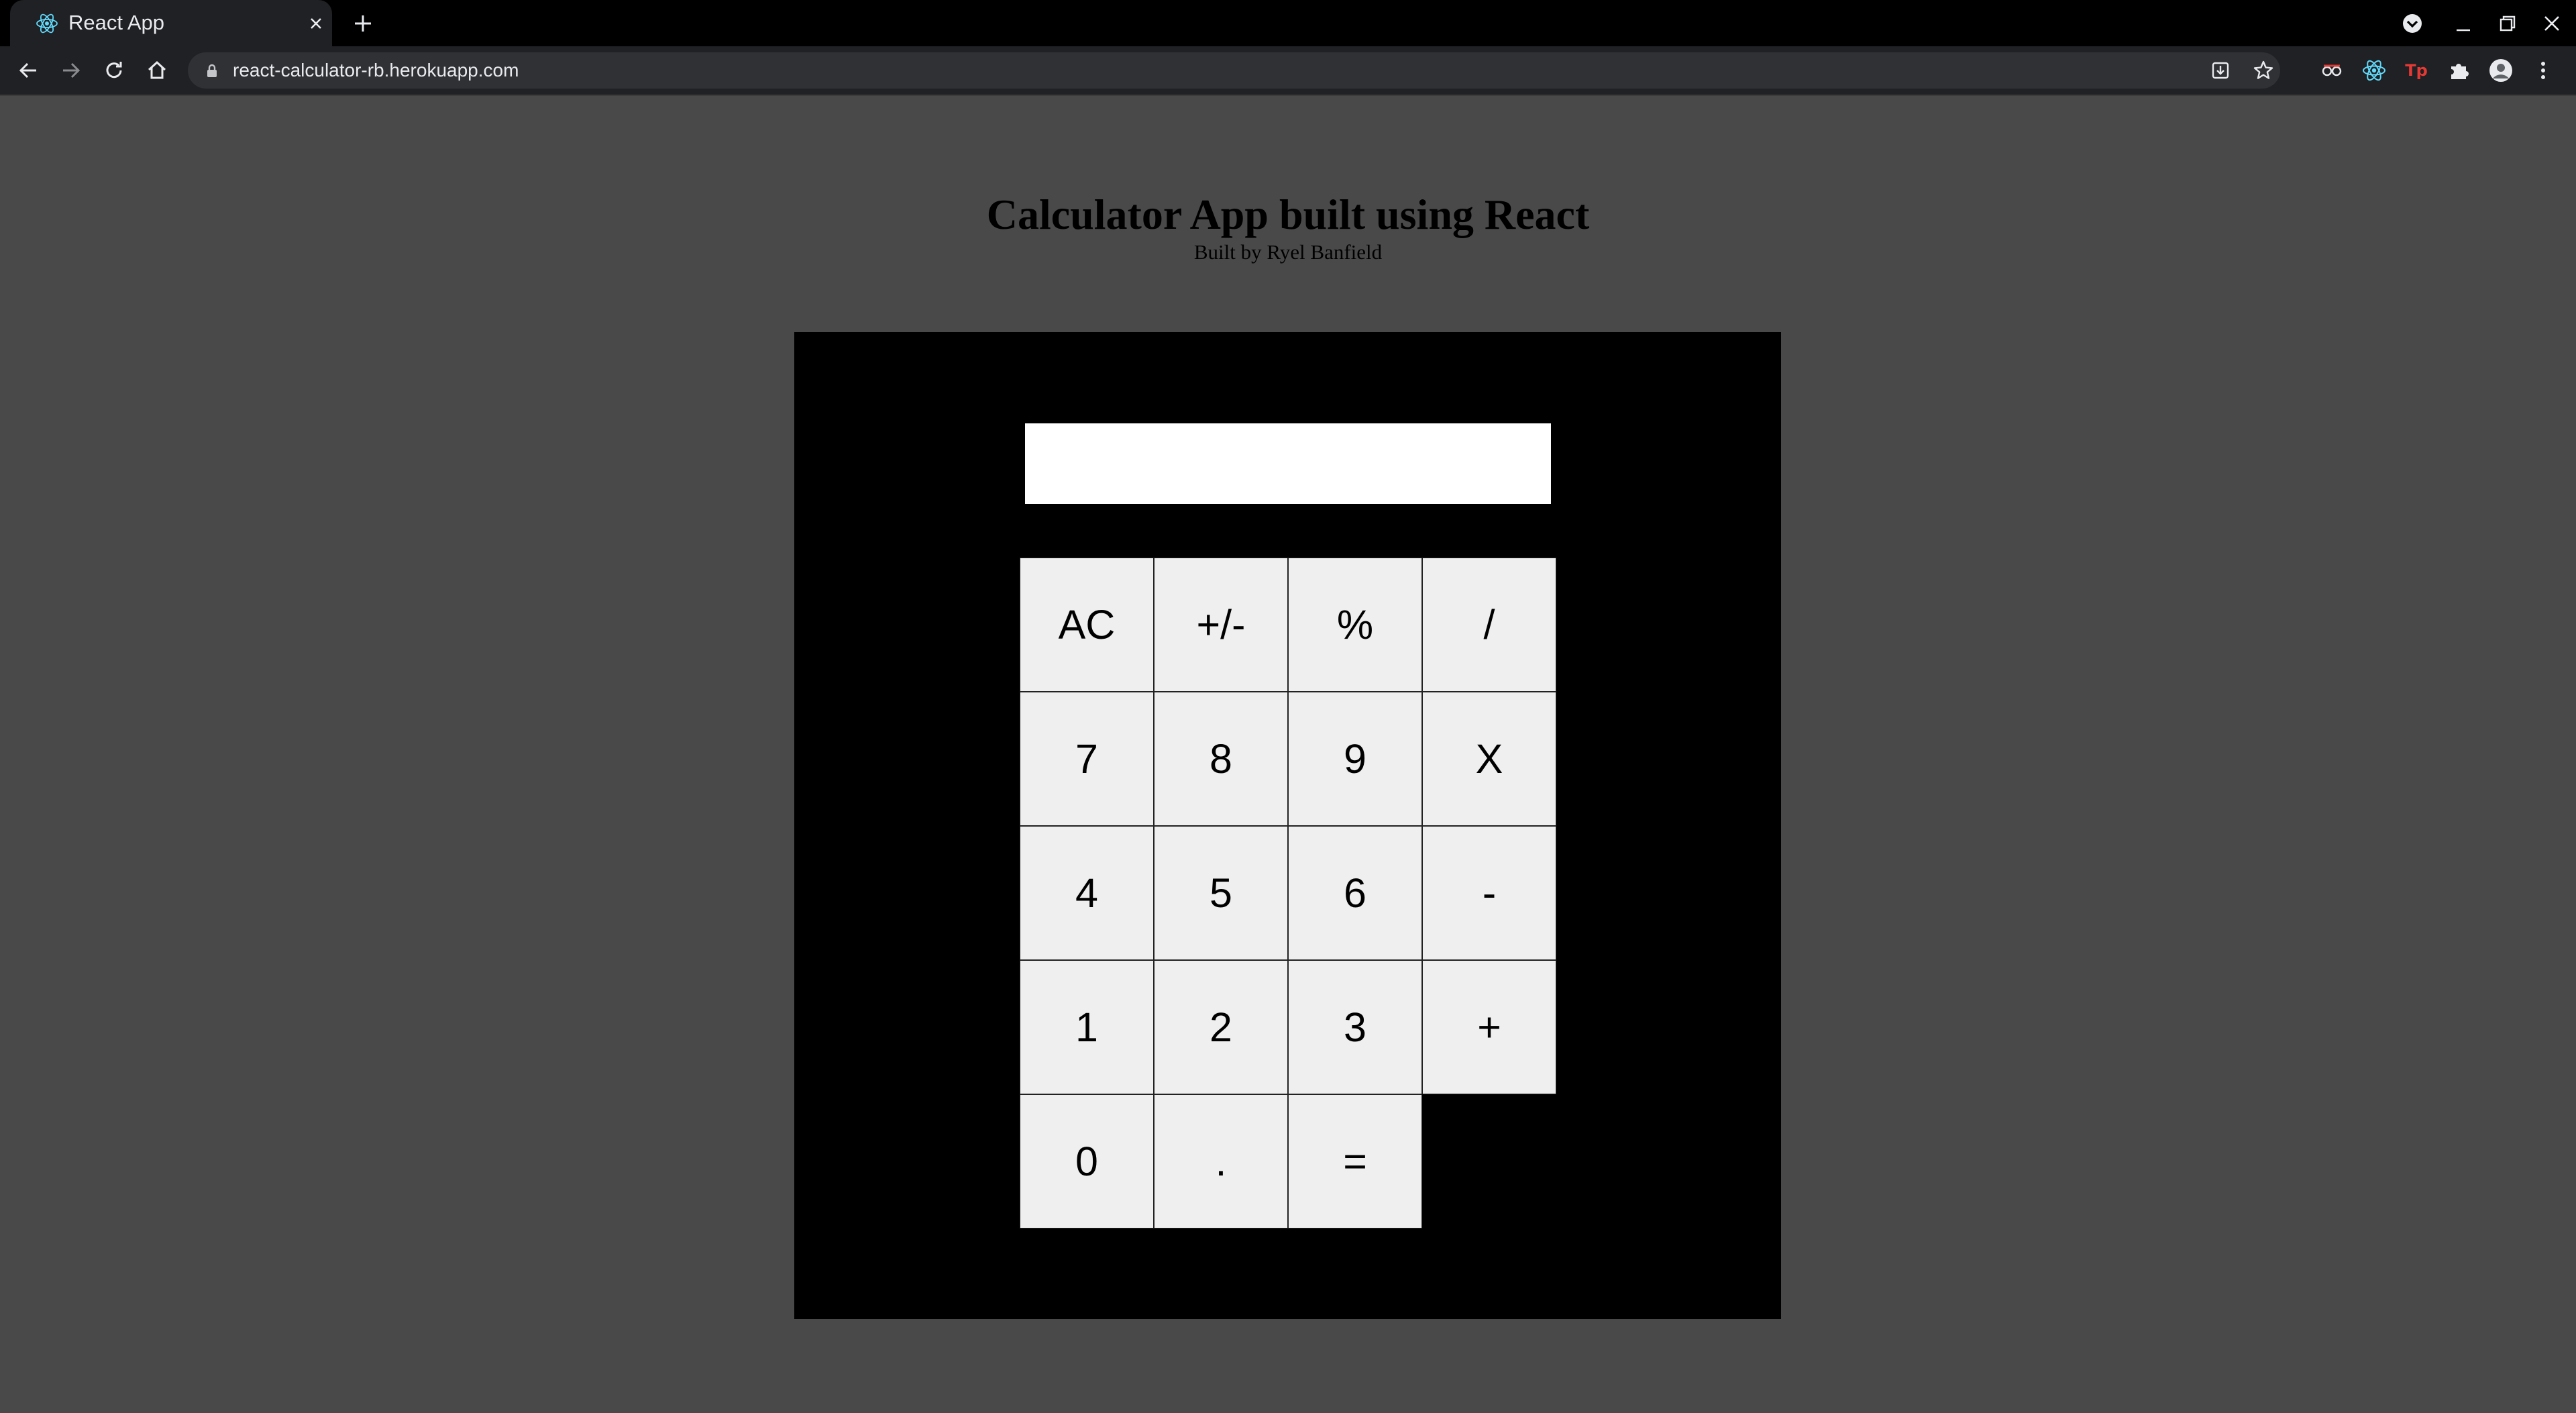 Image resolution: width=2576 pixels, height=1413 pixels. I want to click on multiply-button: X, so click(1489, 759).